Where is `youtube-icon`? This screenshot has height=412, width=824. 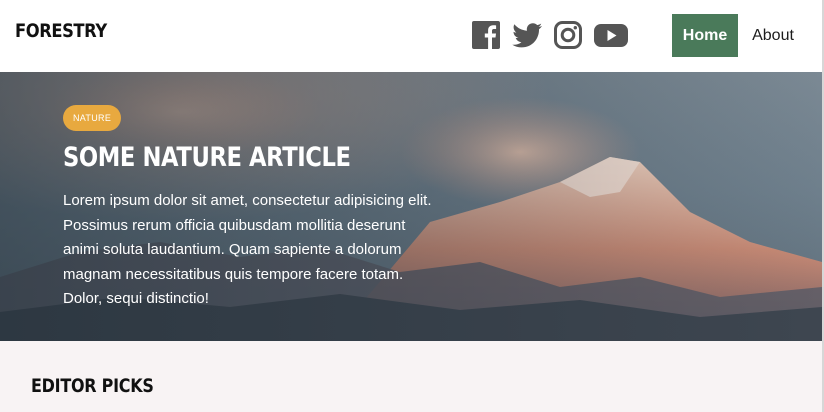
youtube-icon is located at coordinates (611, 35).